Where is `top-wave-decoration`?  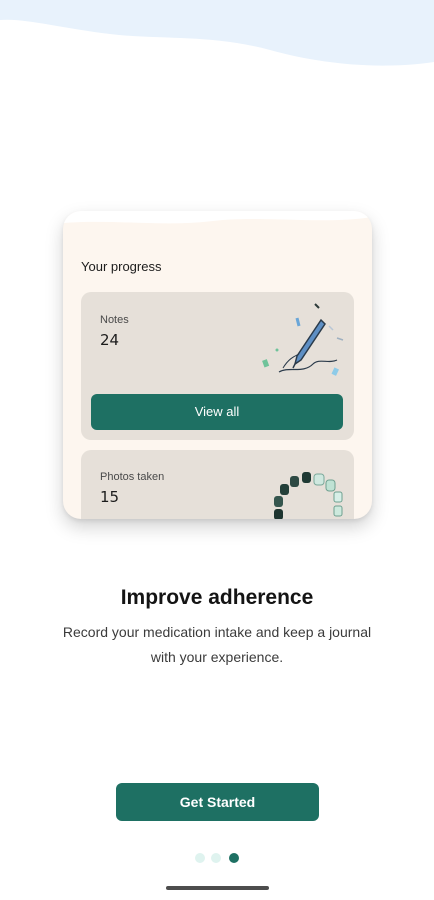 top-wave-decoration is located at coordinates (217, 33).